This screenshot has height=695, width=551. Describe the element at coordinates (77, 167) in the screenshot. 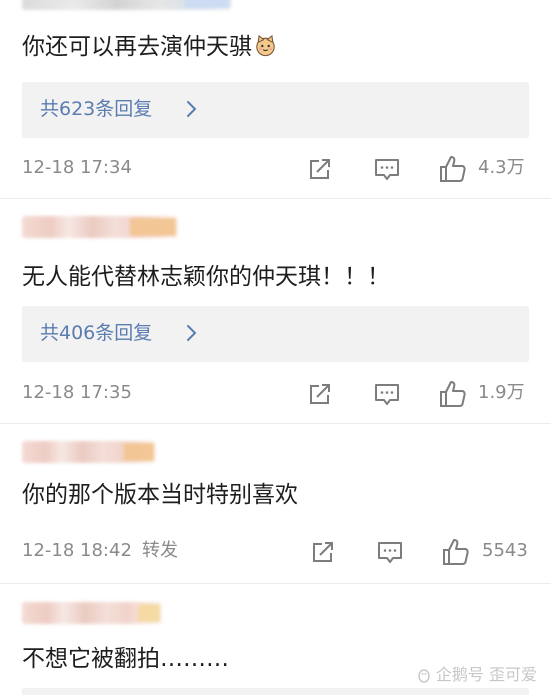

I see `timestamp: 12-18 17:34` at that location.